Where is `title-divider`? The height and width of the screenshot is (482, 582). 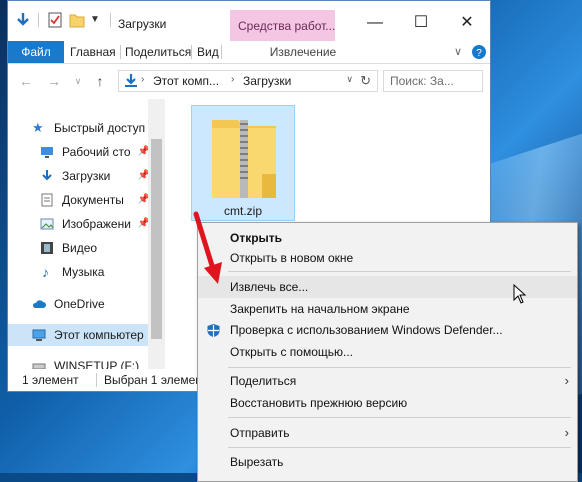
title-divider is located at coordinates (110, 20).